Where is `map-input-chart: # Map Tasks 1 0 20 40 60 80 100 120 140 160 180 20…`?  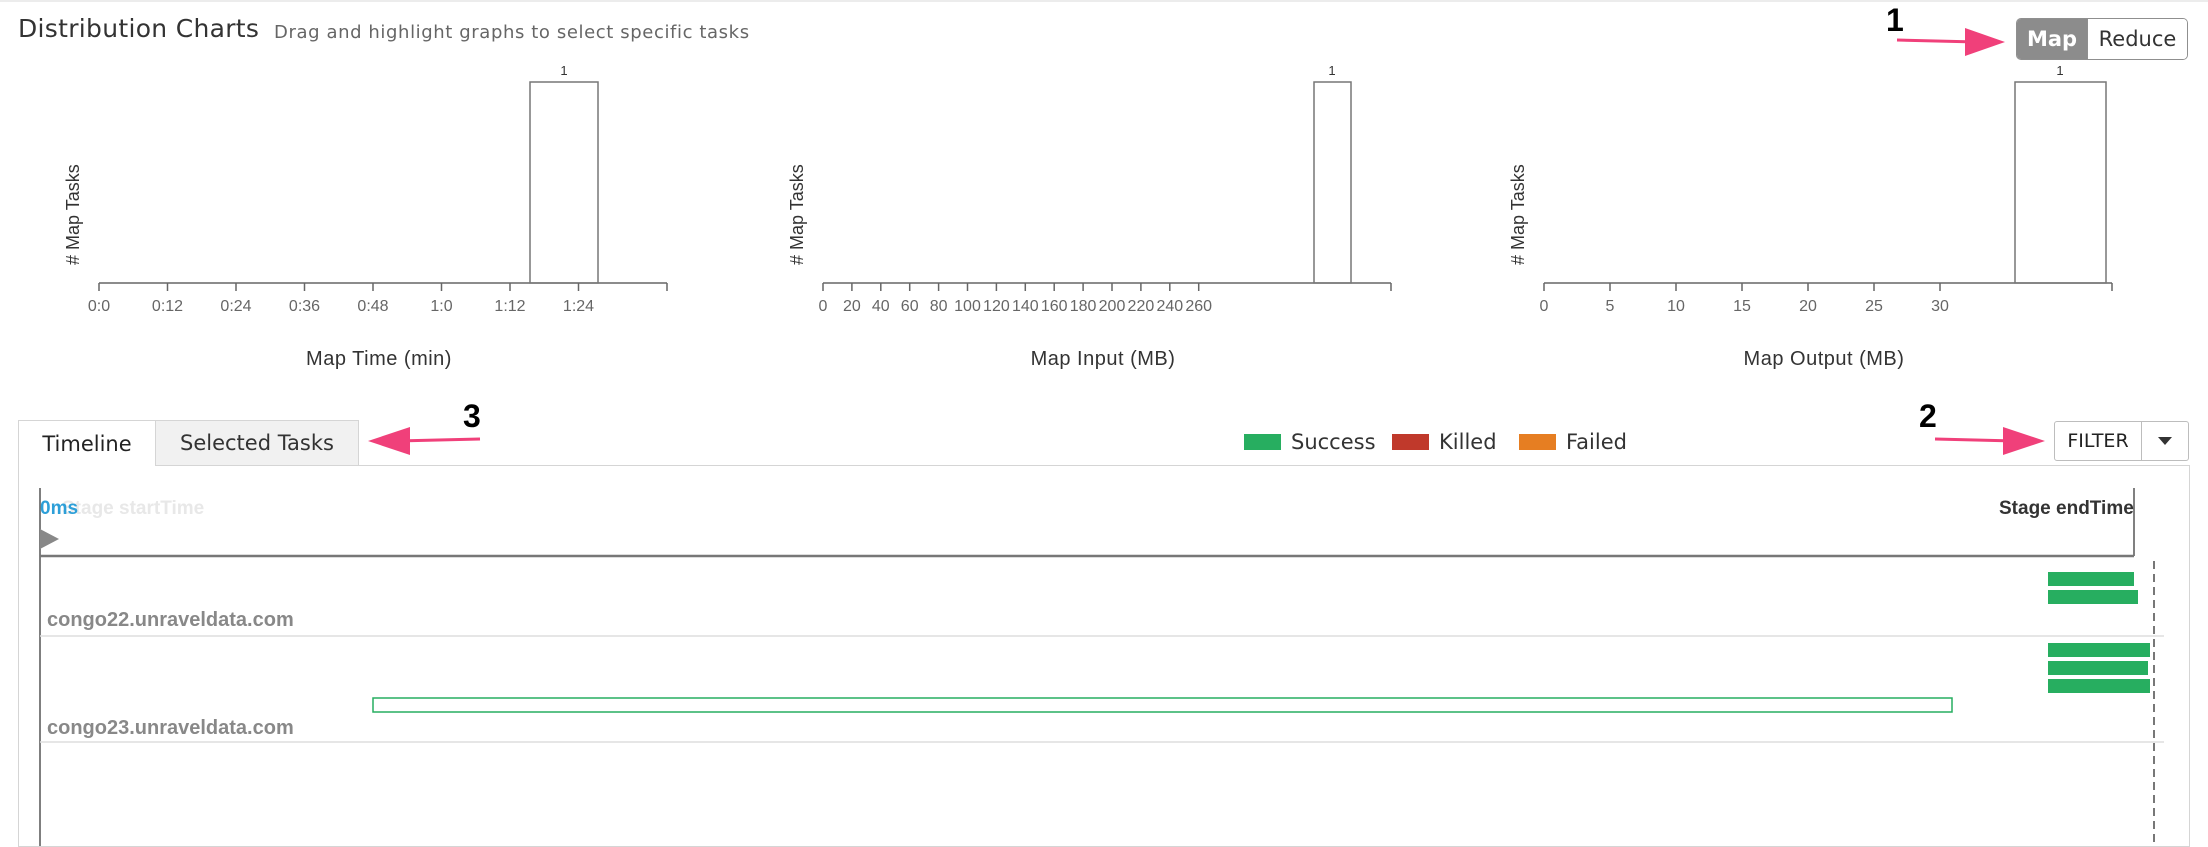
map-input-chart: # Map Tasks 1 0 20 40 60 80 100 120 140 160 180 20… is located at coordinates (1094, 215).